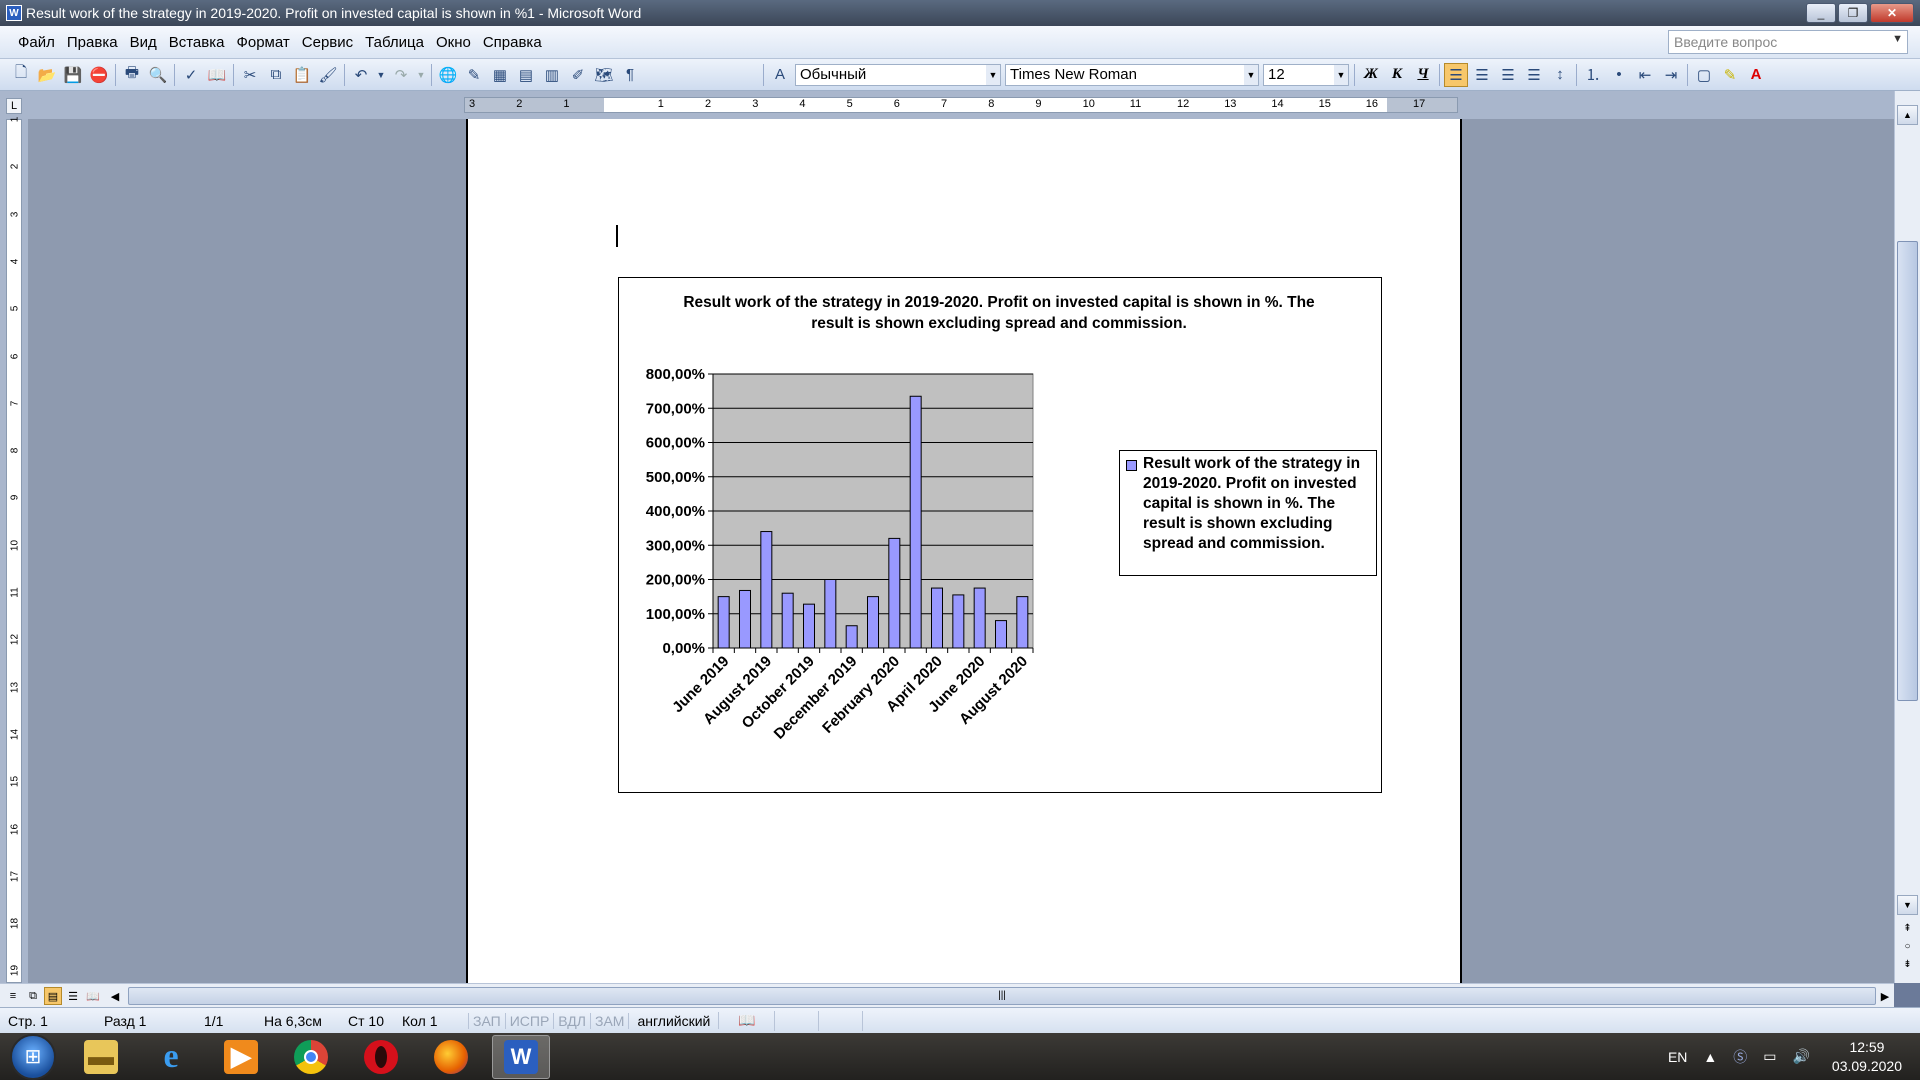  I want to click on word-icon: W, so click(521, 1056).